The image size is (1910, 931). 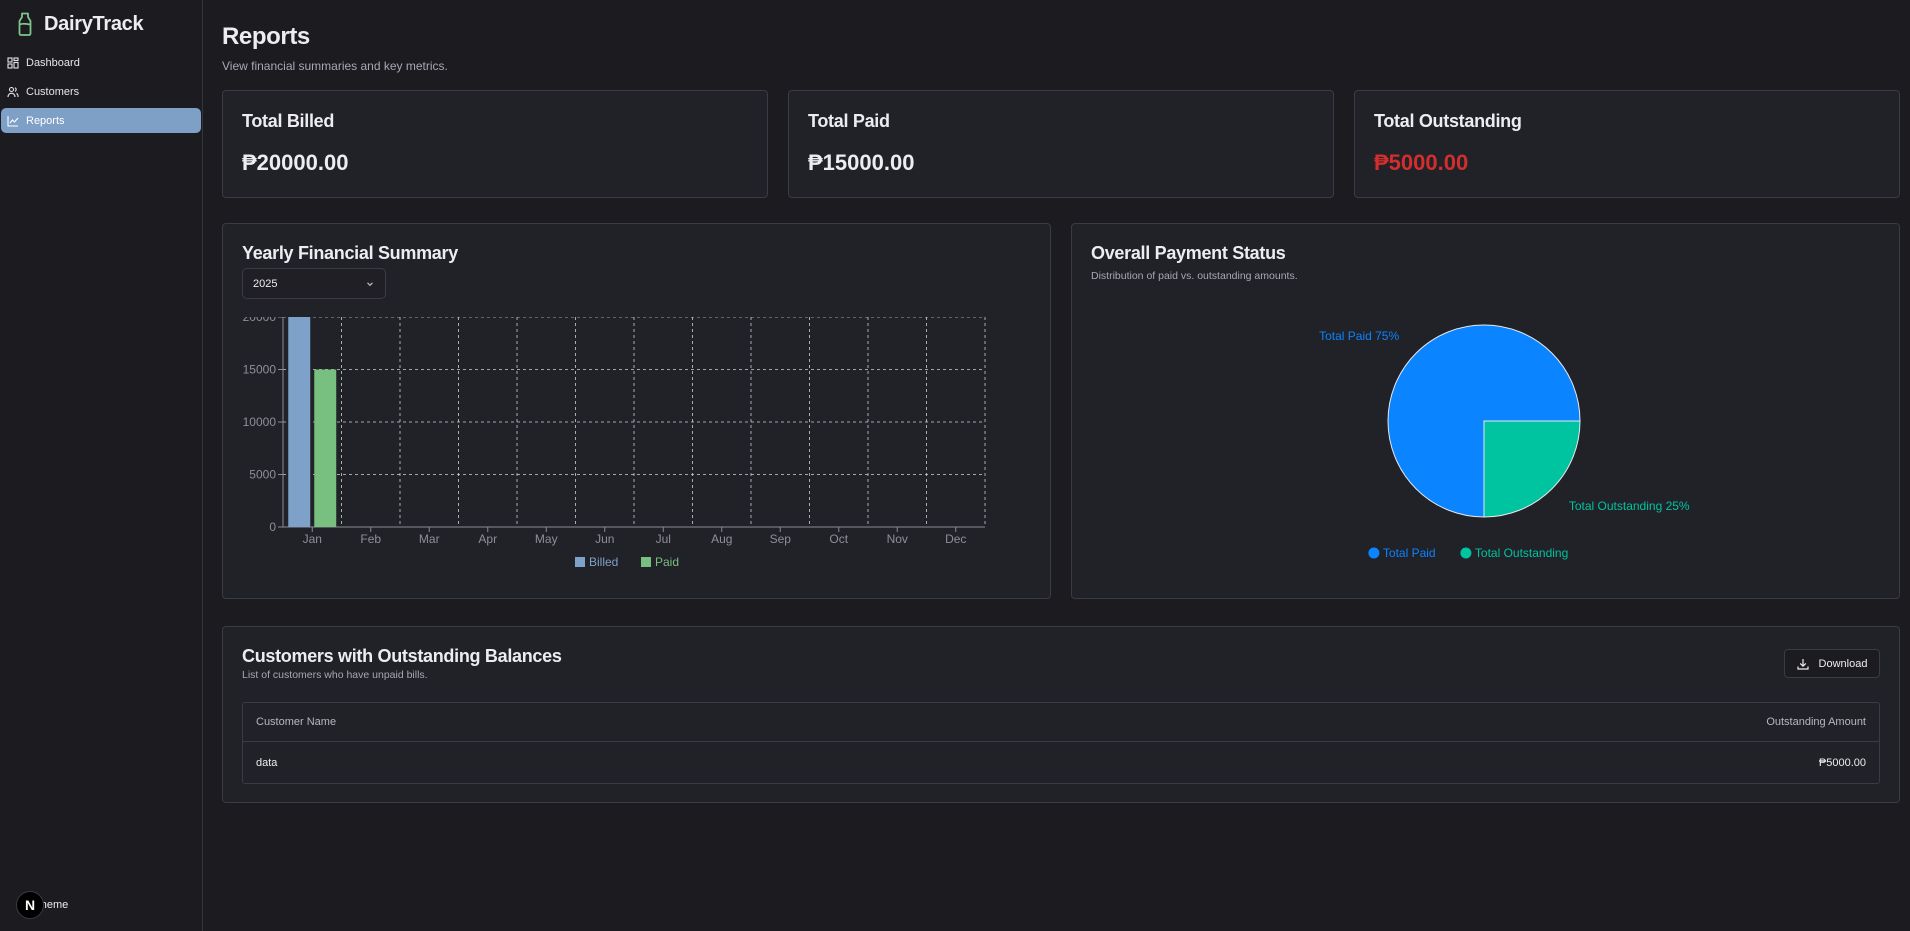 What do you see at coordinates (101, 120) in the screenshot?
I see `sidebar-item-reports: Reports` at bounding box center [101, 120].